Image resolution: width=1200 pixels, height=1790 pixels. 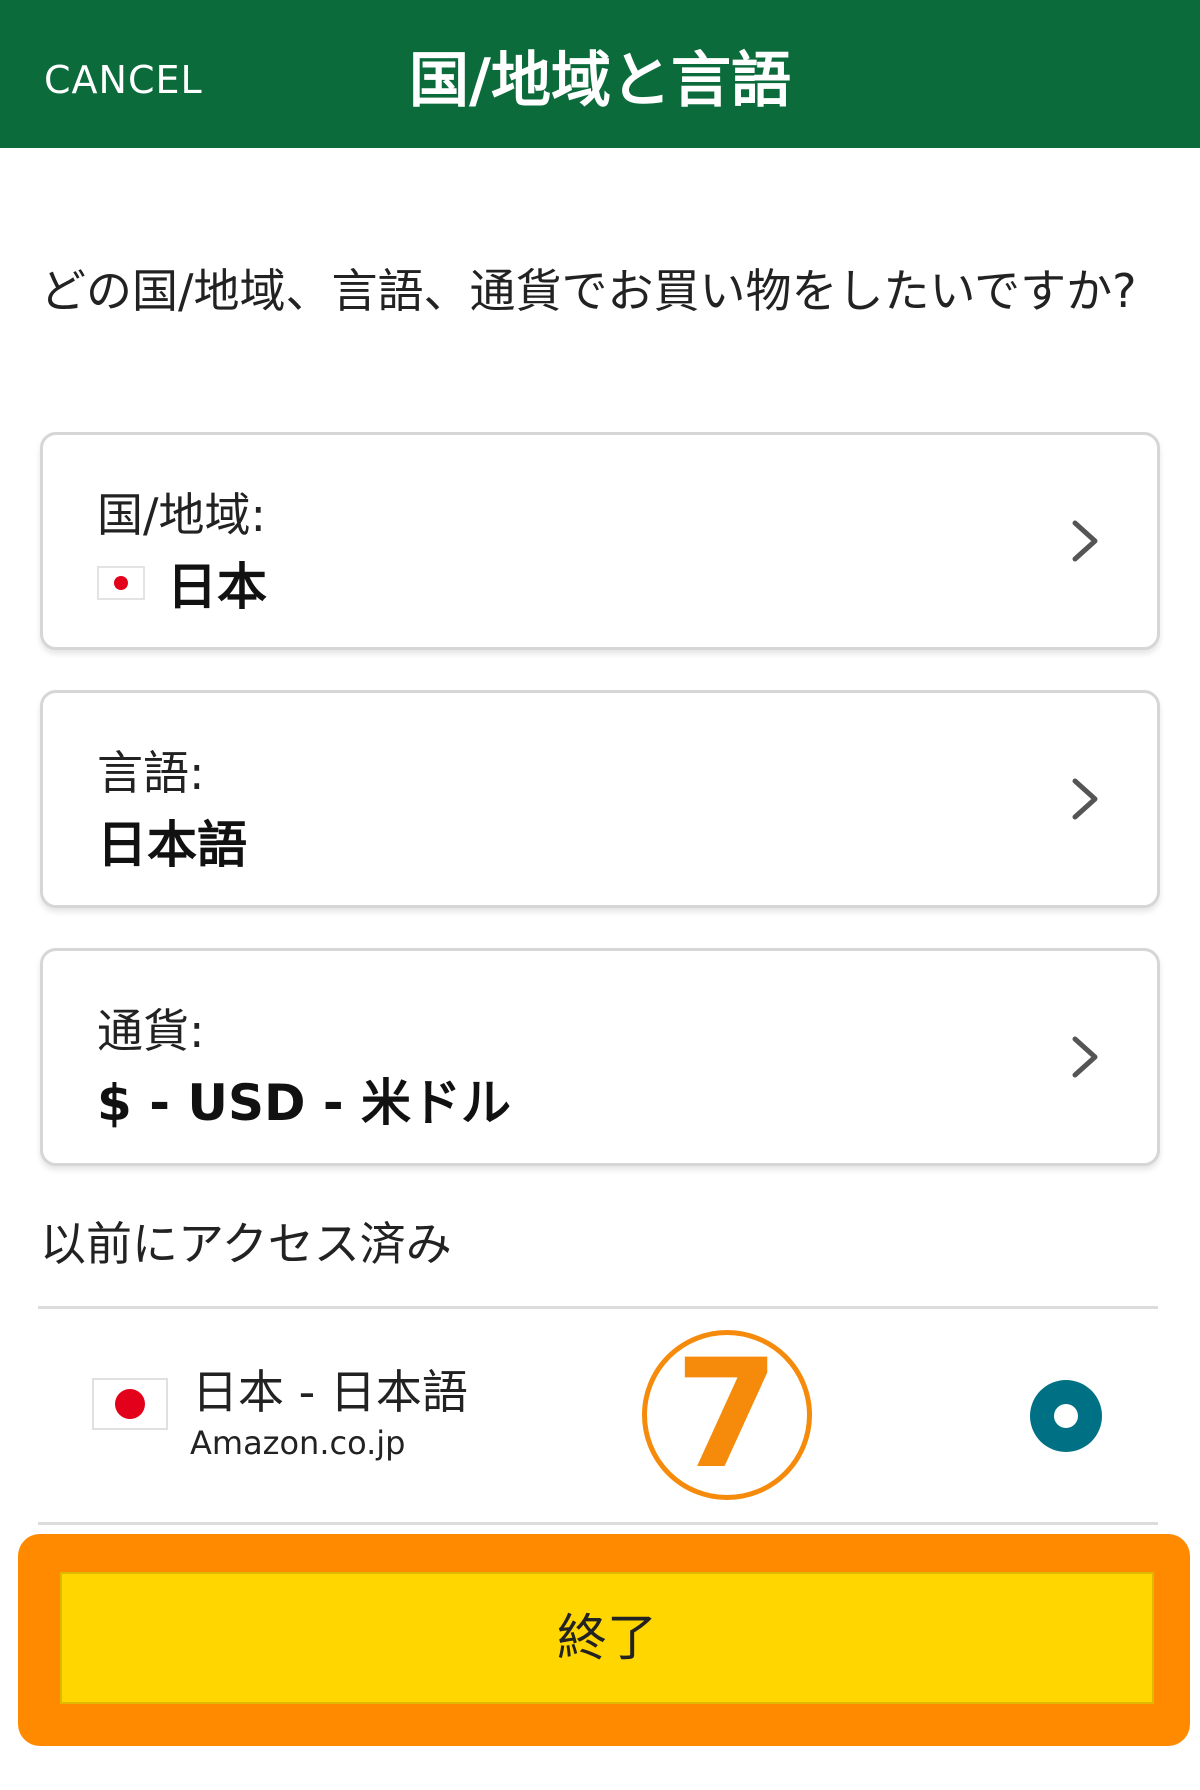 I want to click on language-card: 言語: 日本語, so click(x=600, y=799).